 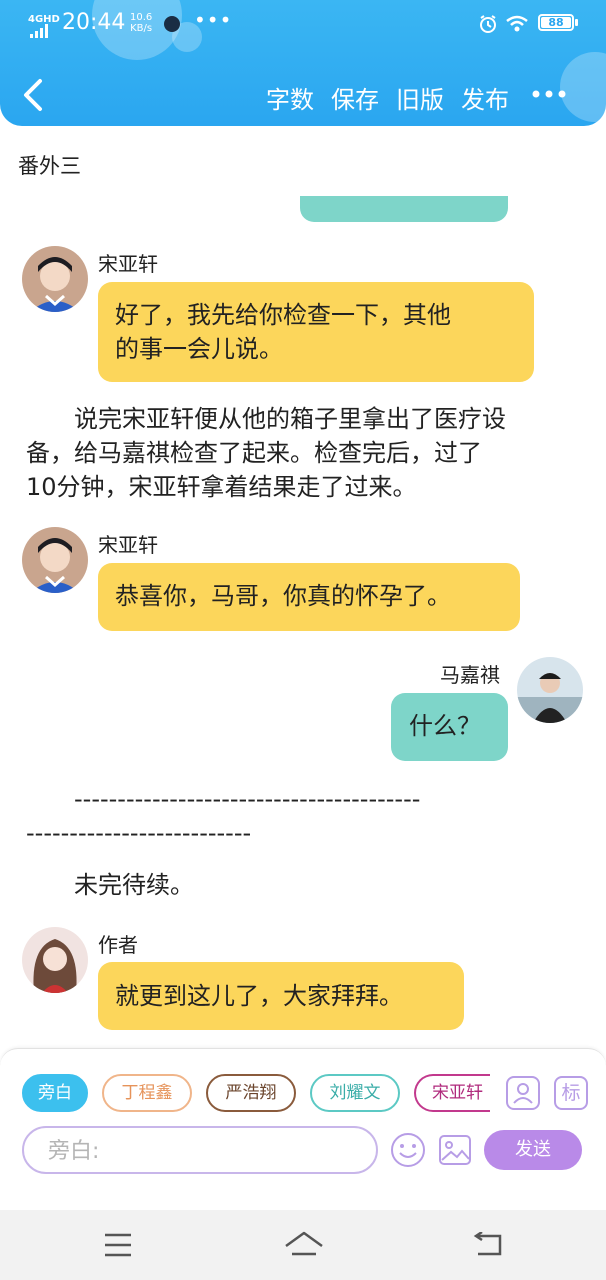 I want to click on back-nav-icon, so click(x=488, y=1245).